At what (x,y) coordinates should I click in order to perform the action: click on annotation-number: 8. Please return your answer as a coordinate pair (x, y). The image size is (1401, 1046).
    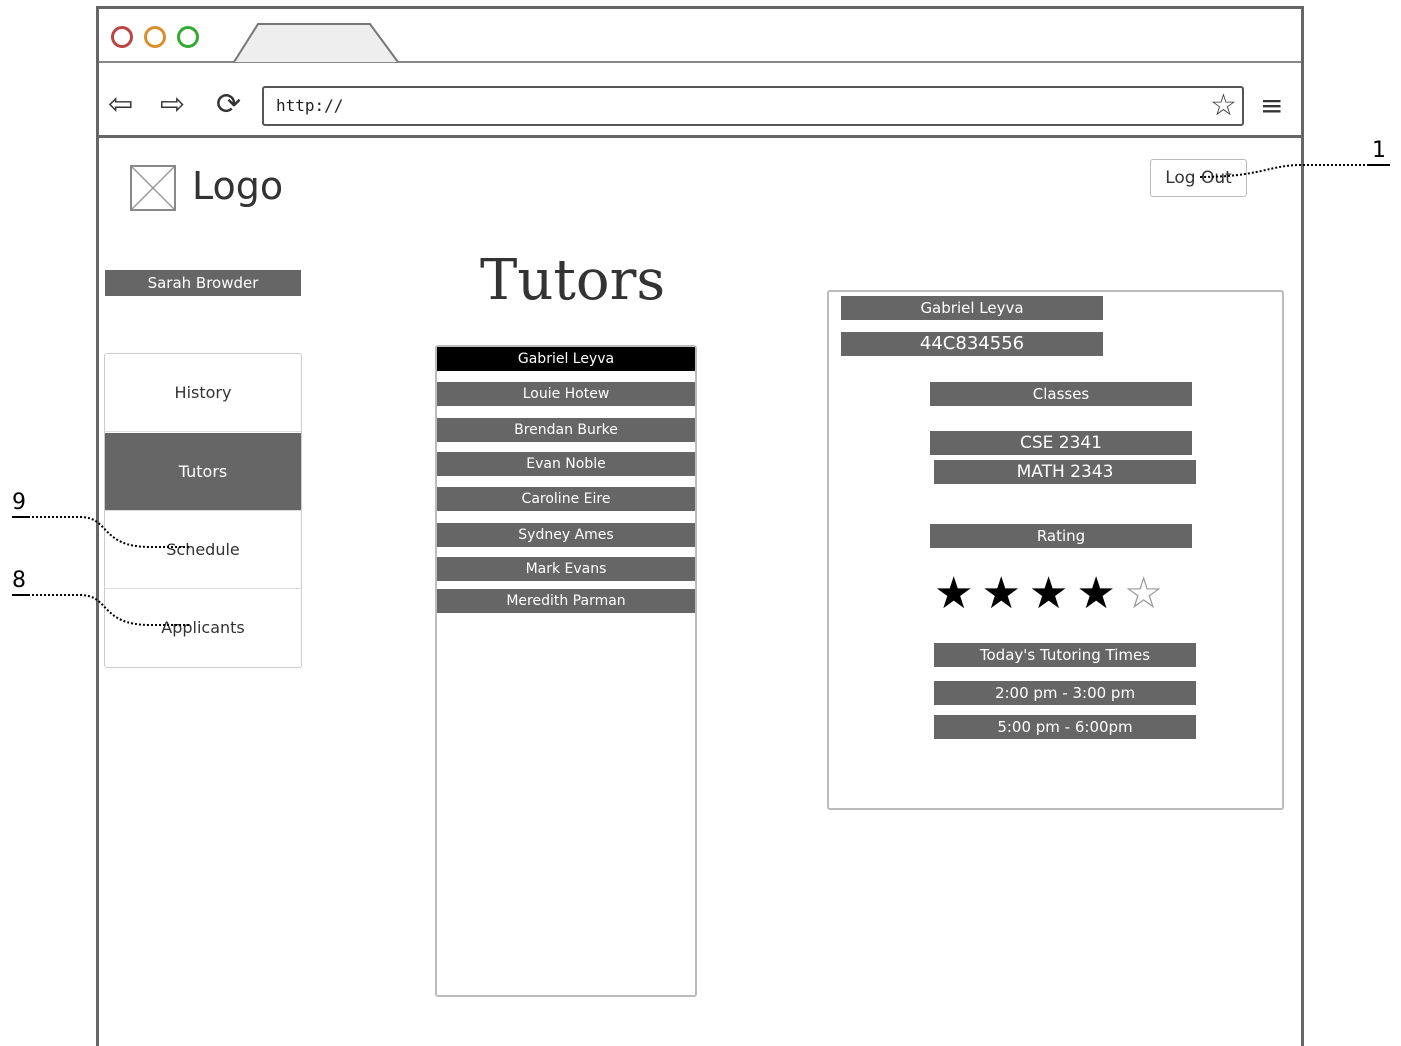
    Looking at the image, I should click on (19, 580).